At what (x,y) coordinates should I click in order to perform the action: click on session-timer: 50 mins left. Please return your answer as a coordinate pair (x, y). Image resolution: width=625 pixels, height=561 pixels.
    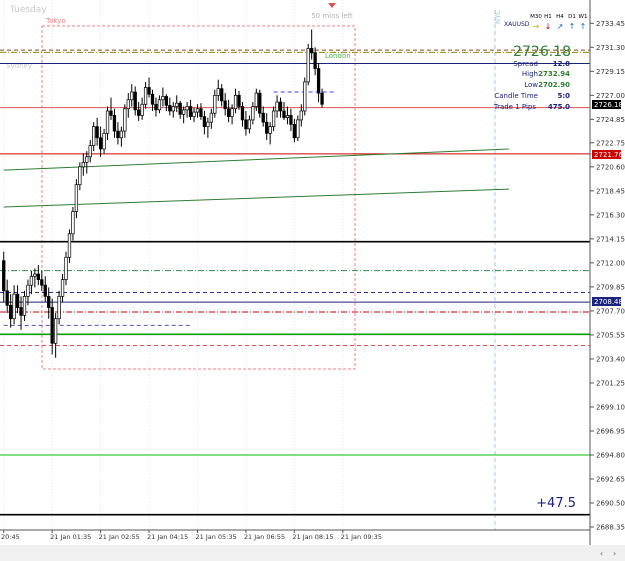
    Looking at the image, I should click on (332, 16).